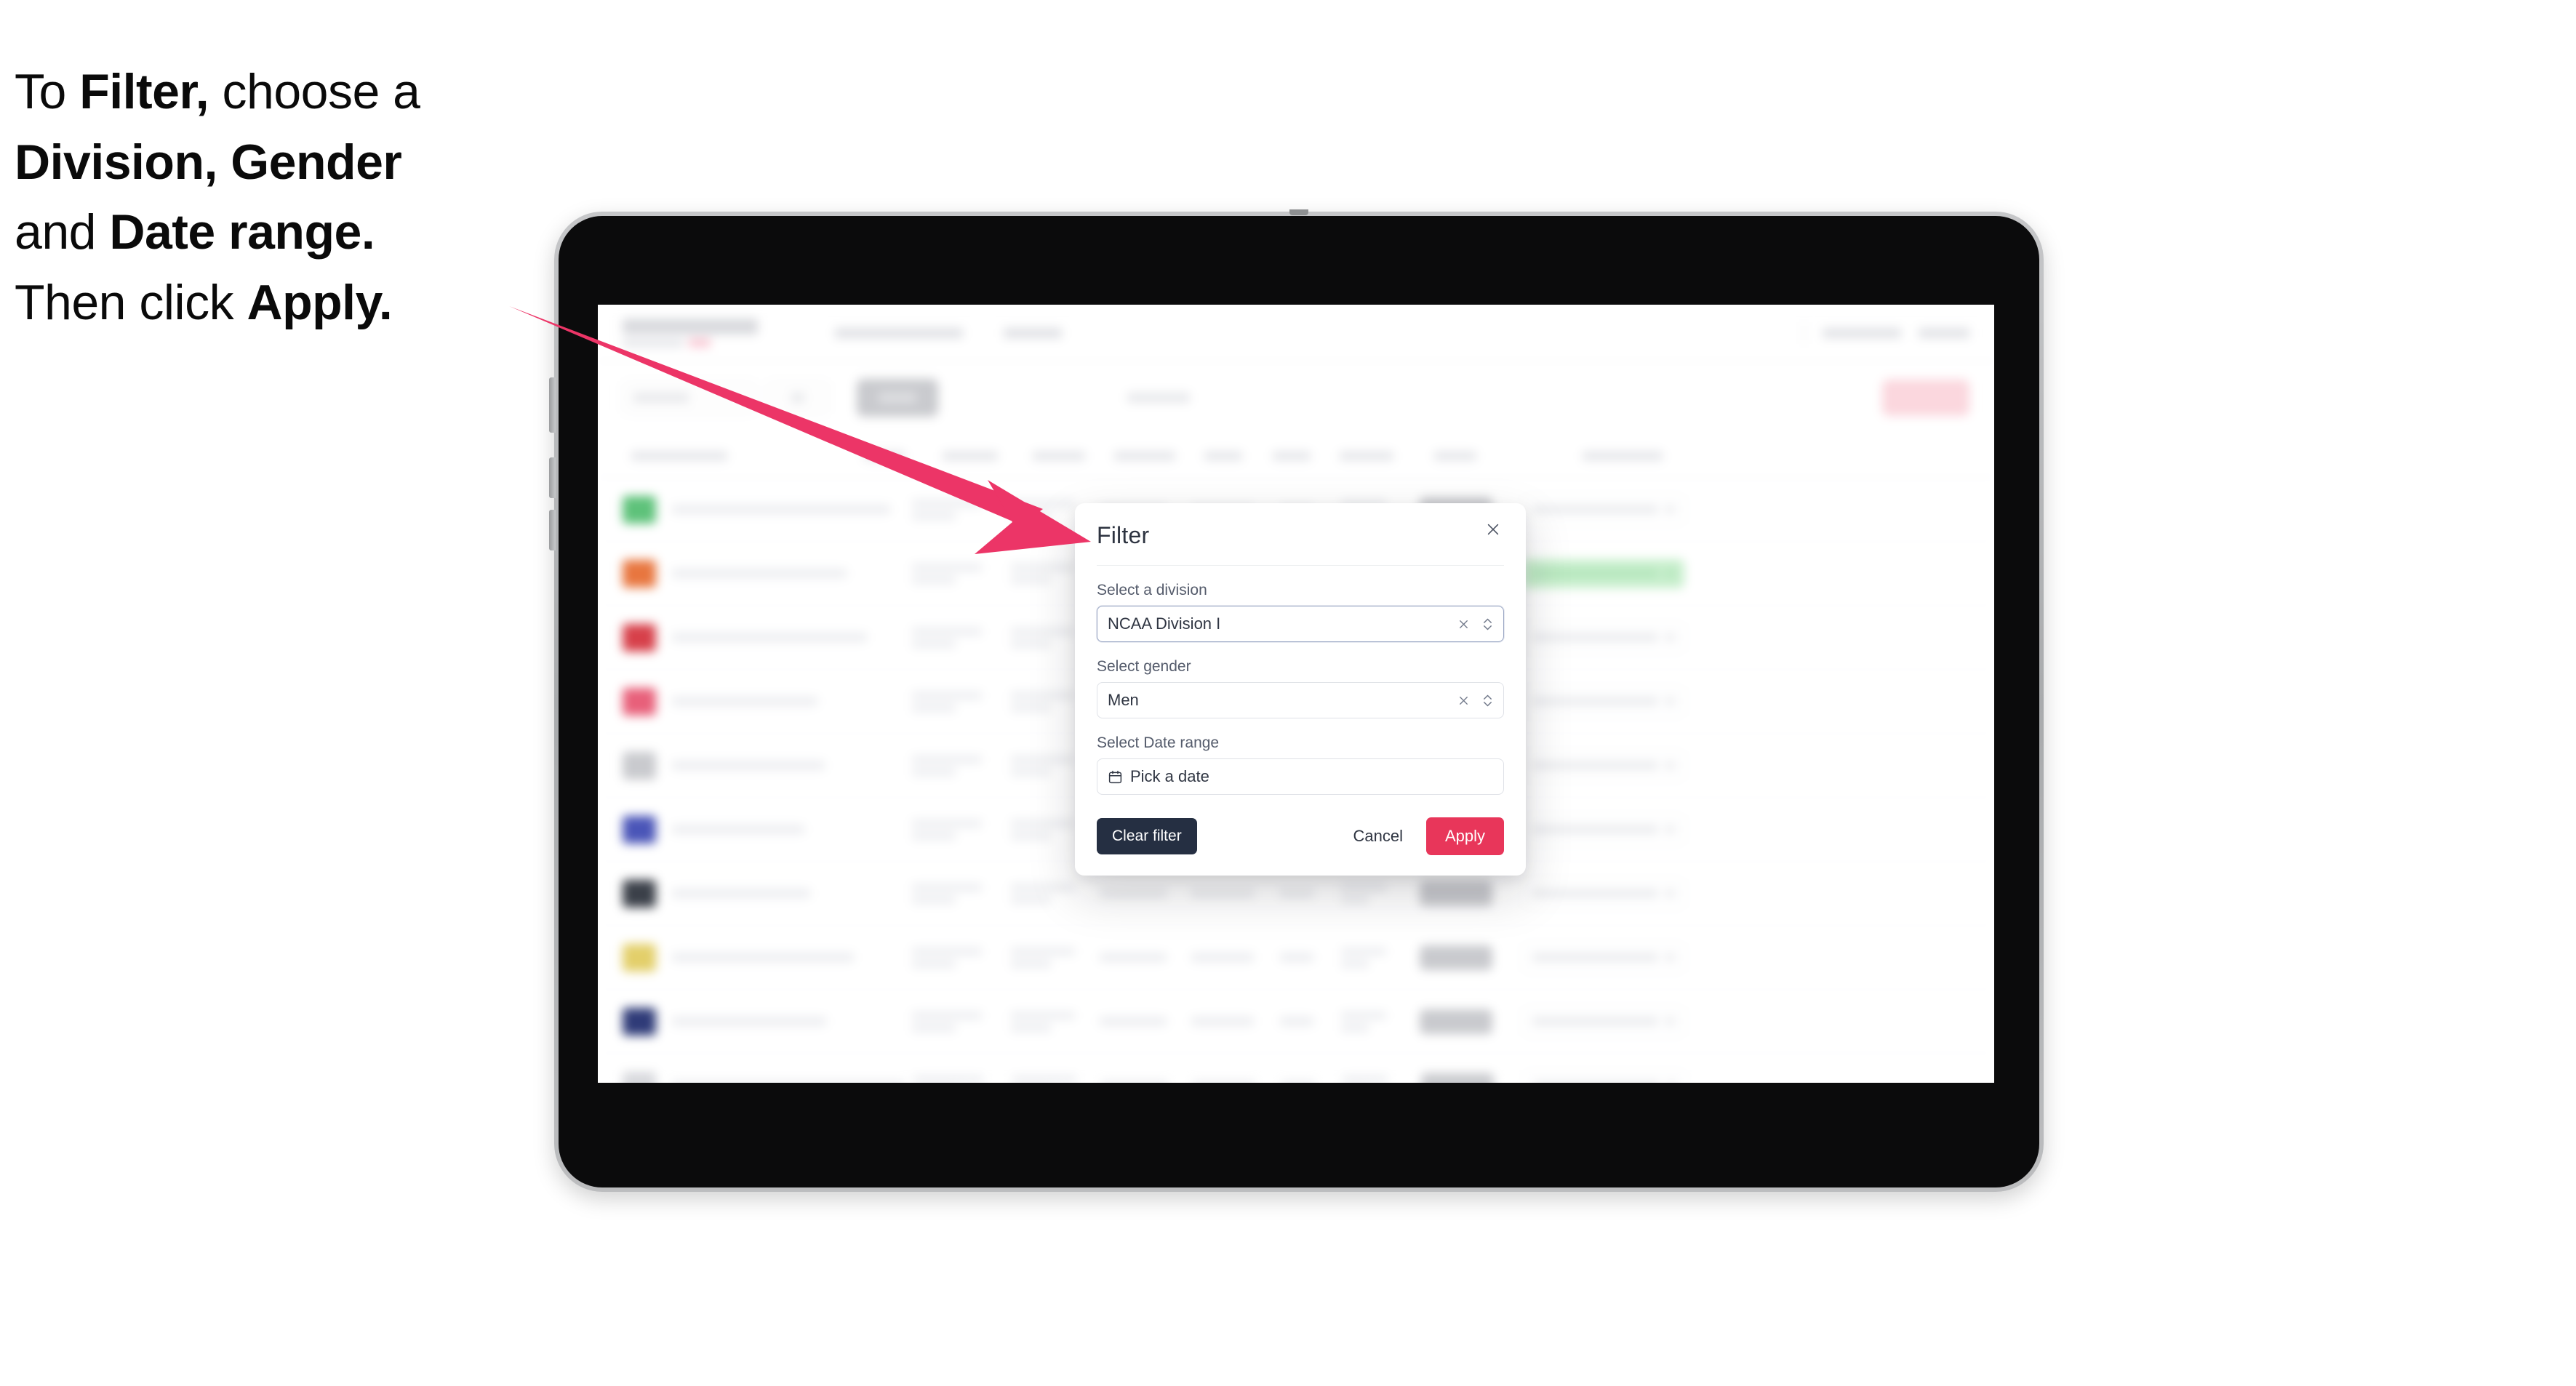  I want to click on table-toolbar, so click(1296, 398).